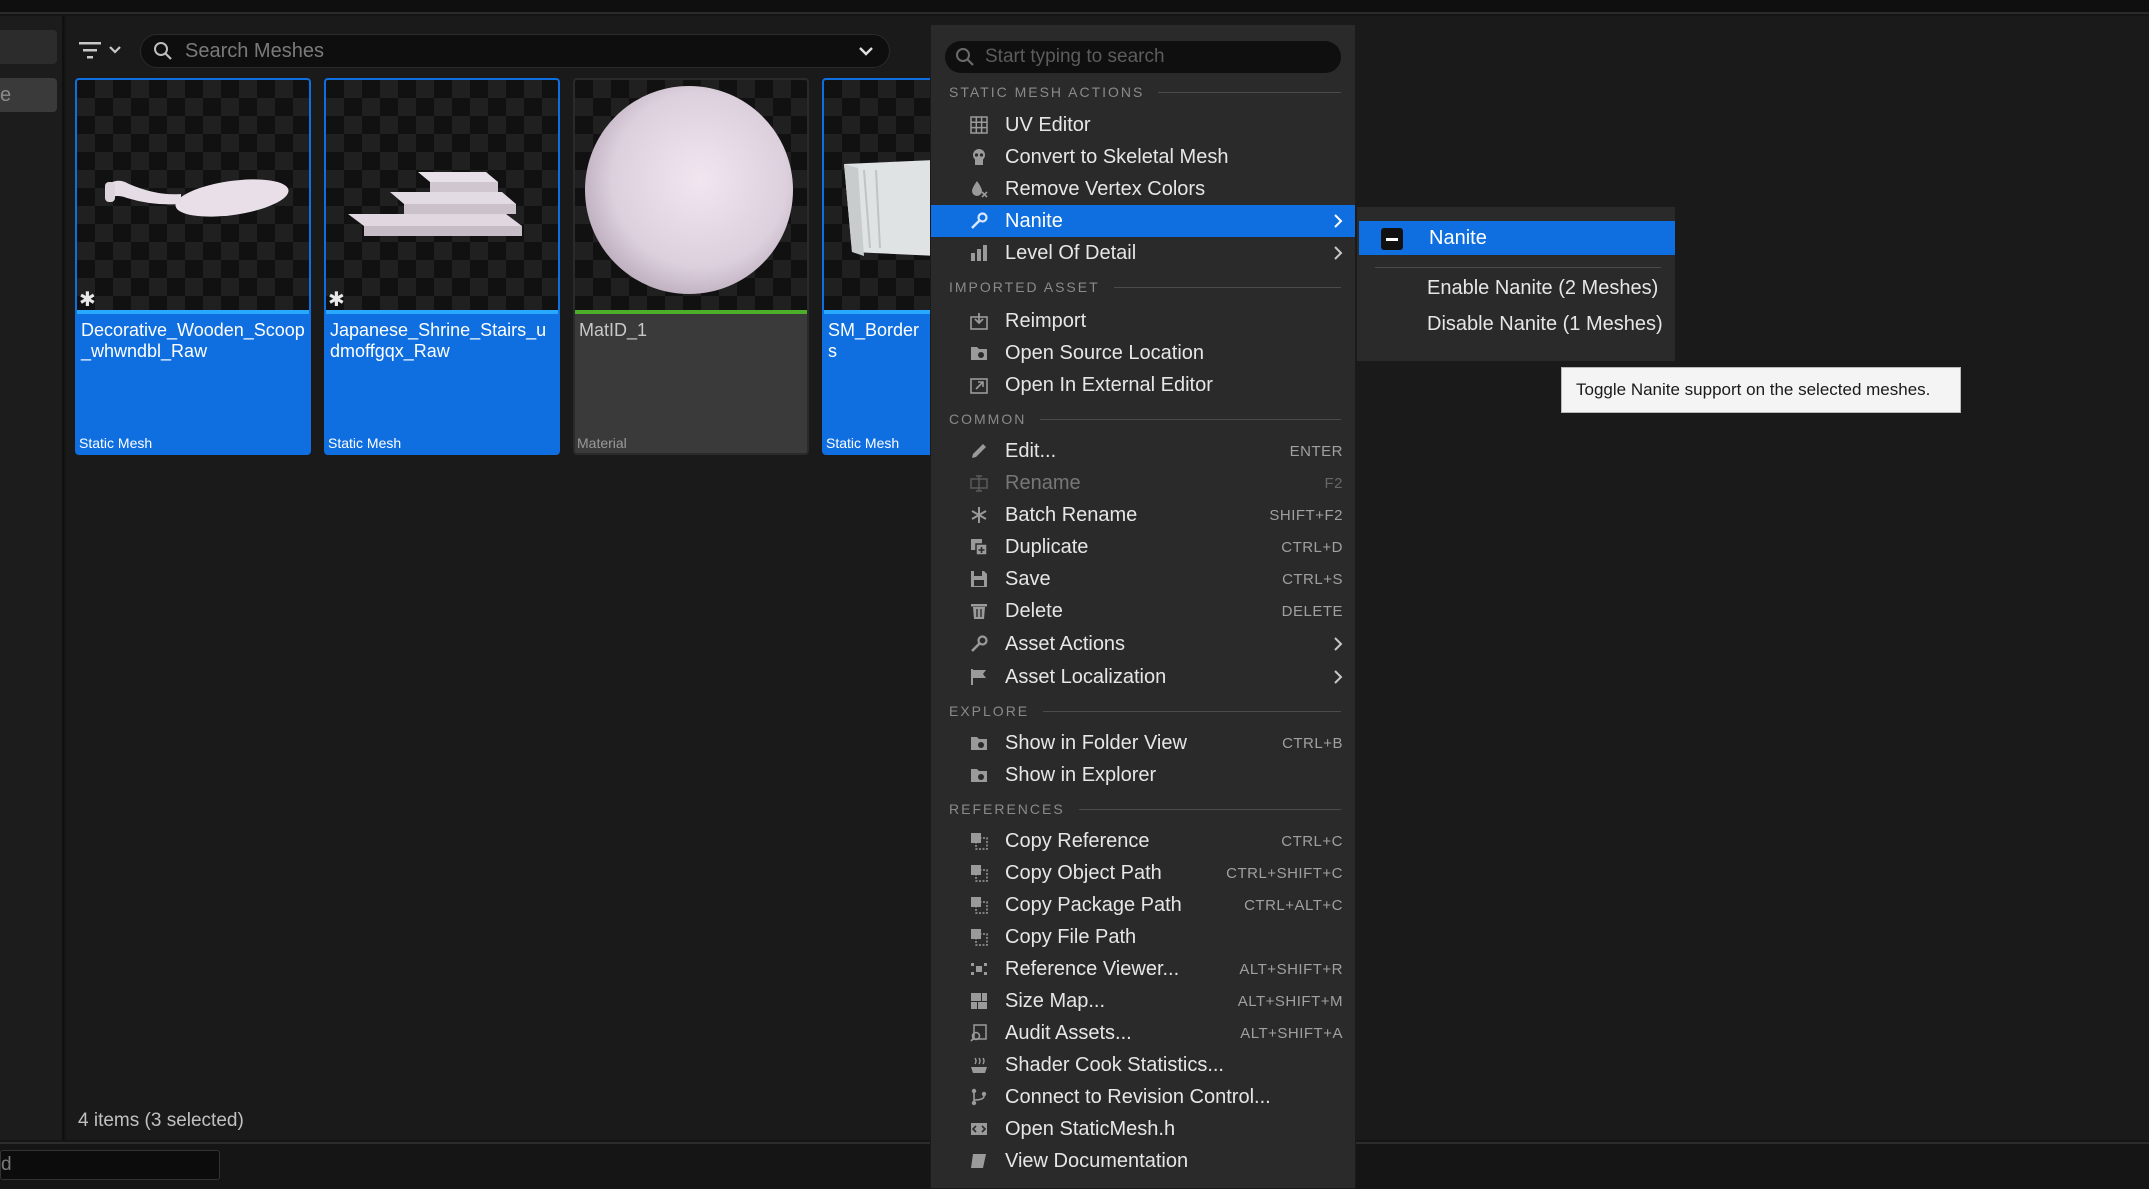 The width and height of the screenshot is (2149, 1189). Describe the element at coordinates (979, 969) in the screenshot. I see `reference-viewer-icon` at that location.